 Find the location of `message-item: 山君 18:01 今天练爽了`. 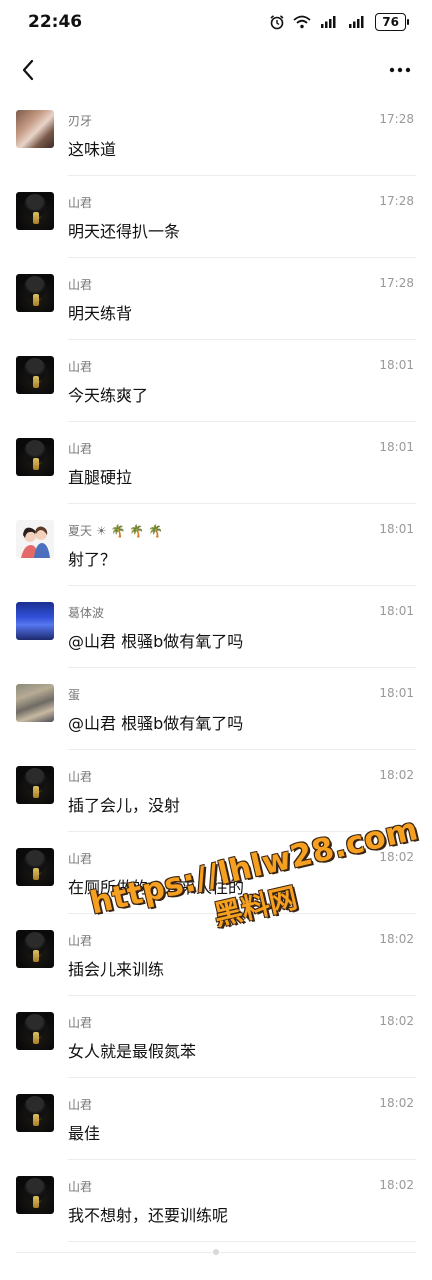

message-item: 山君 18:01 今天练爽了 is located at coordinates (216, 381).